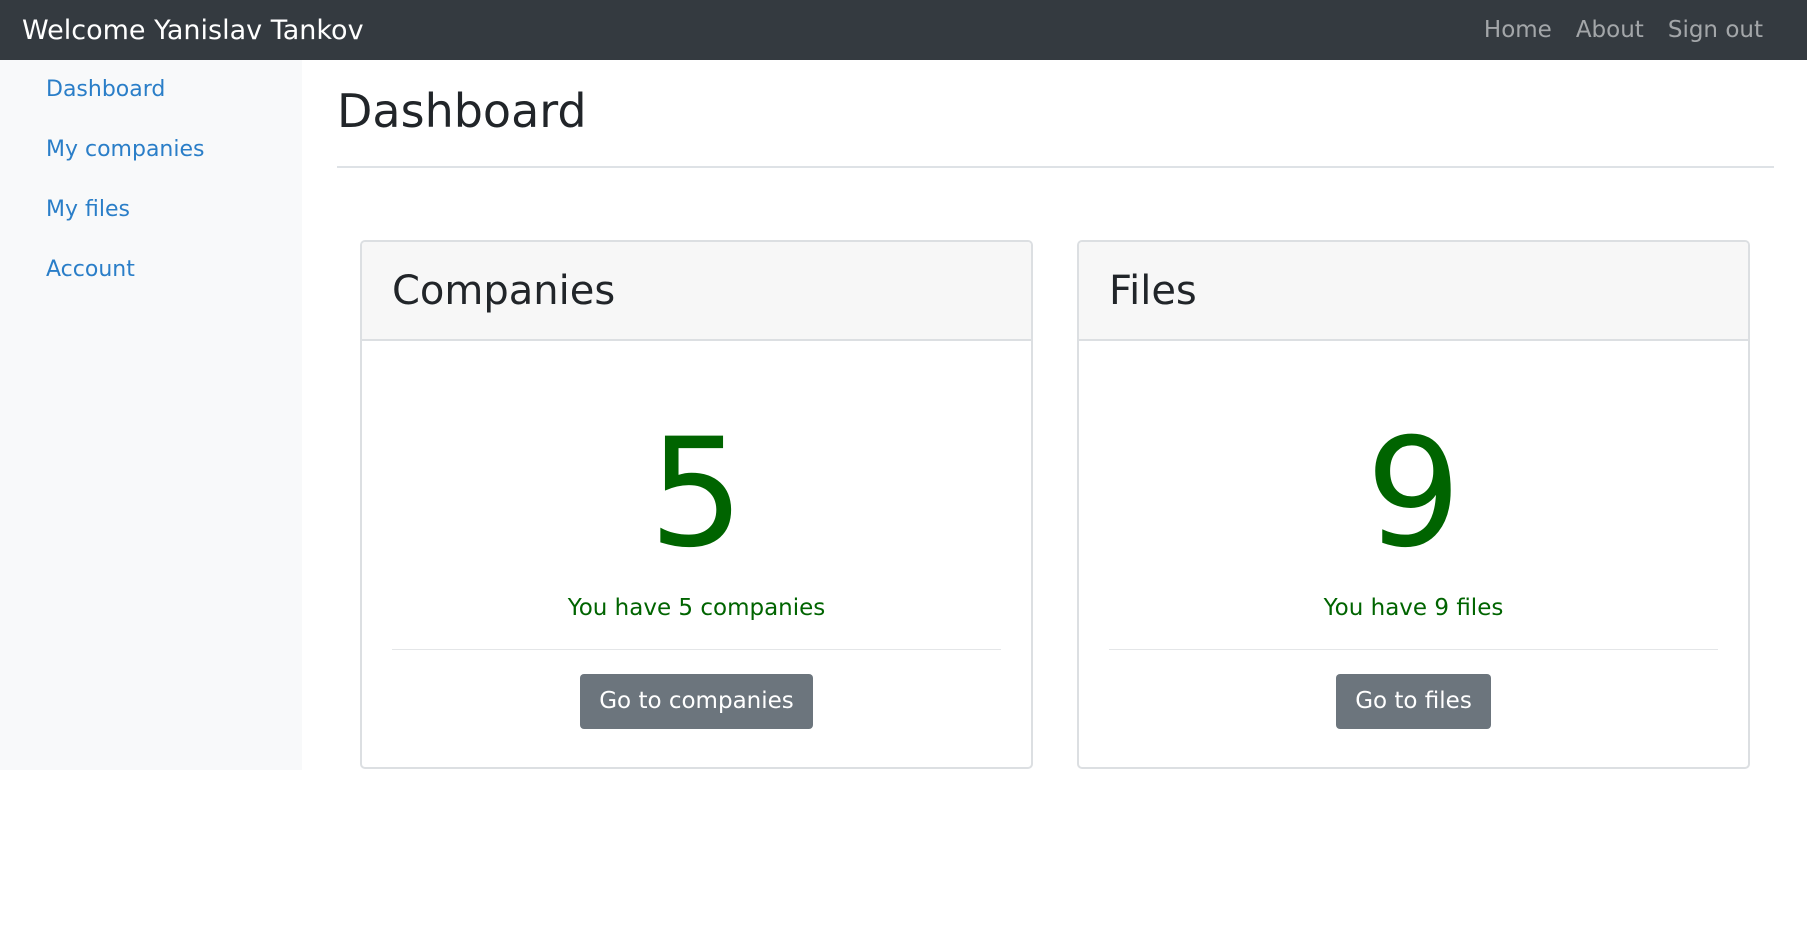 This screenshot has width=1807, height=925. Describe the element at coordinates (1610, 30) in the screenshot. I see `nav-link-about: About` at that location.